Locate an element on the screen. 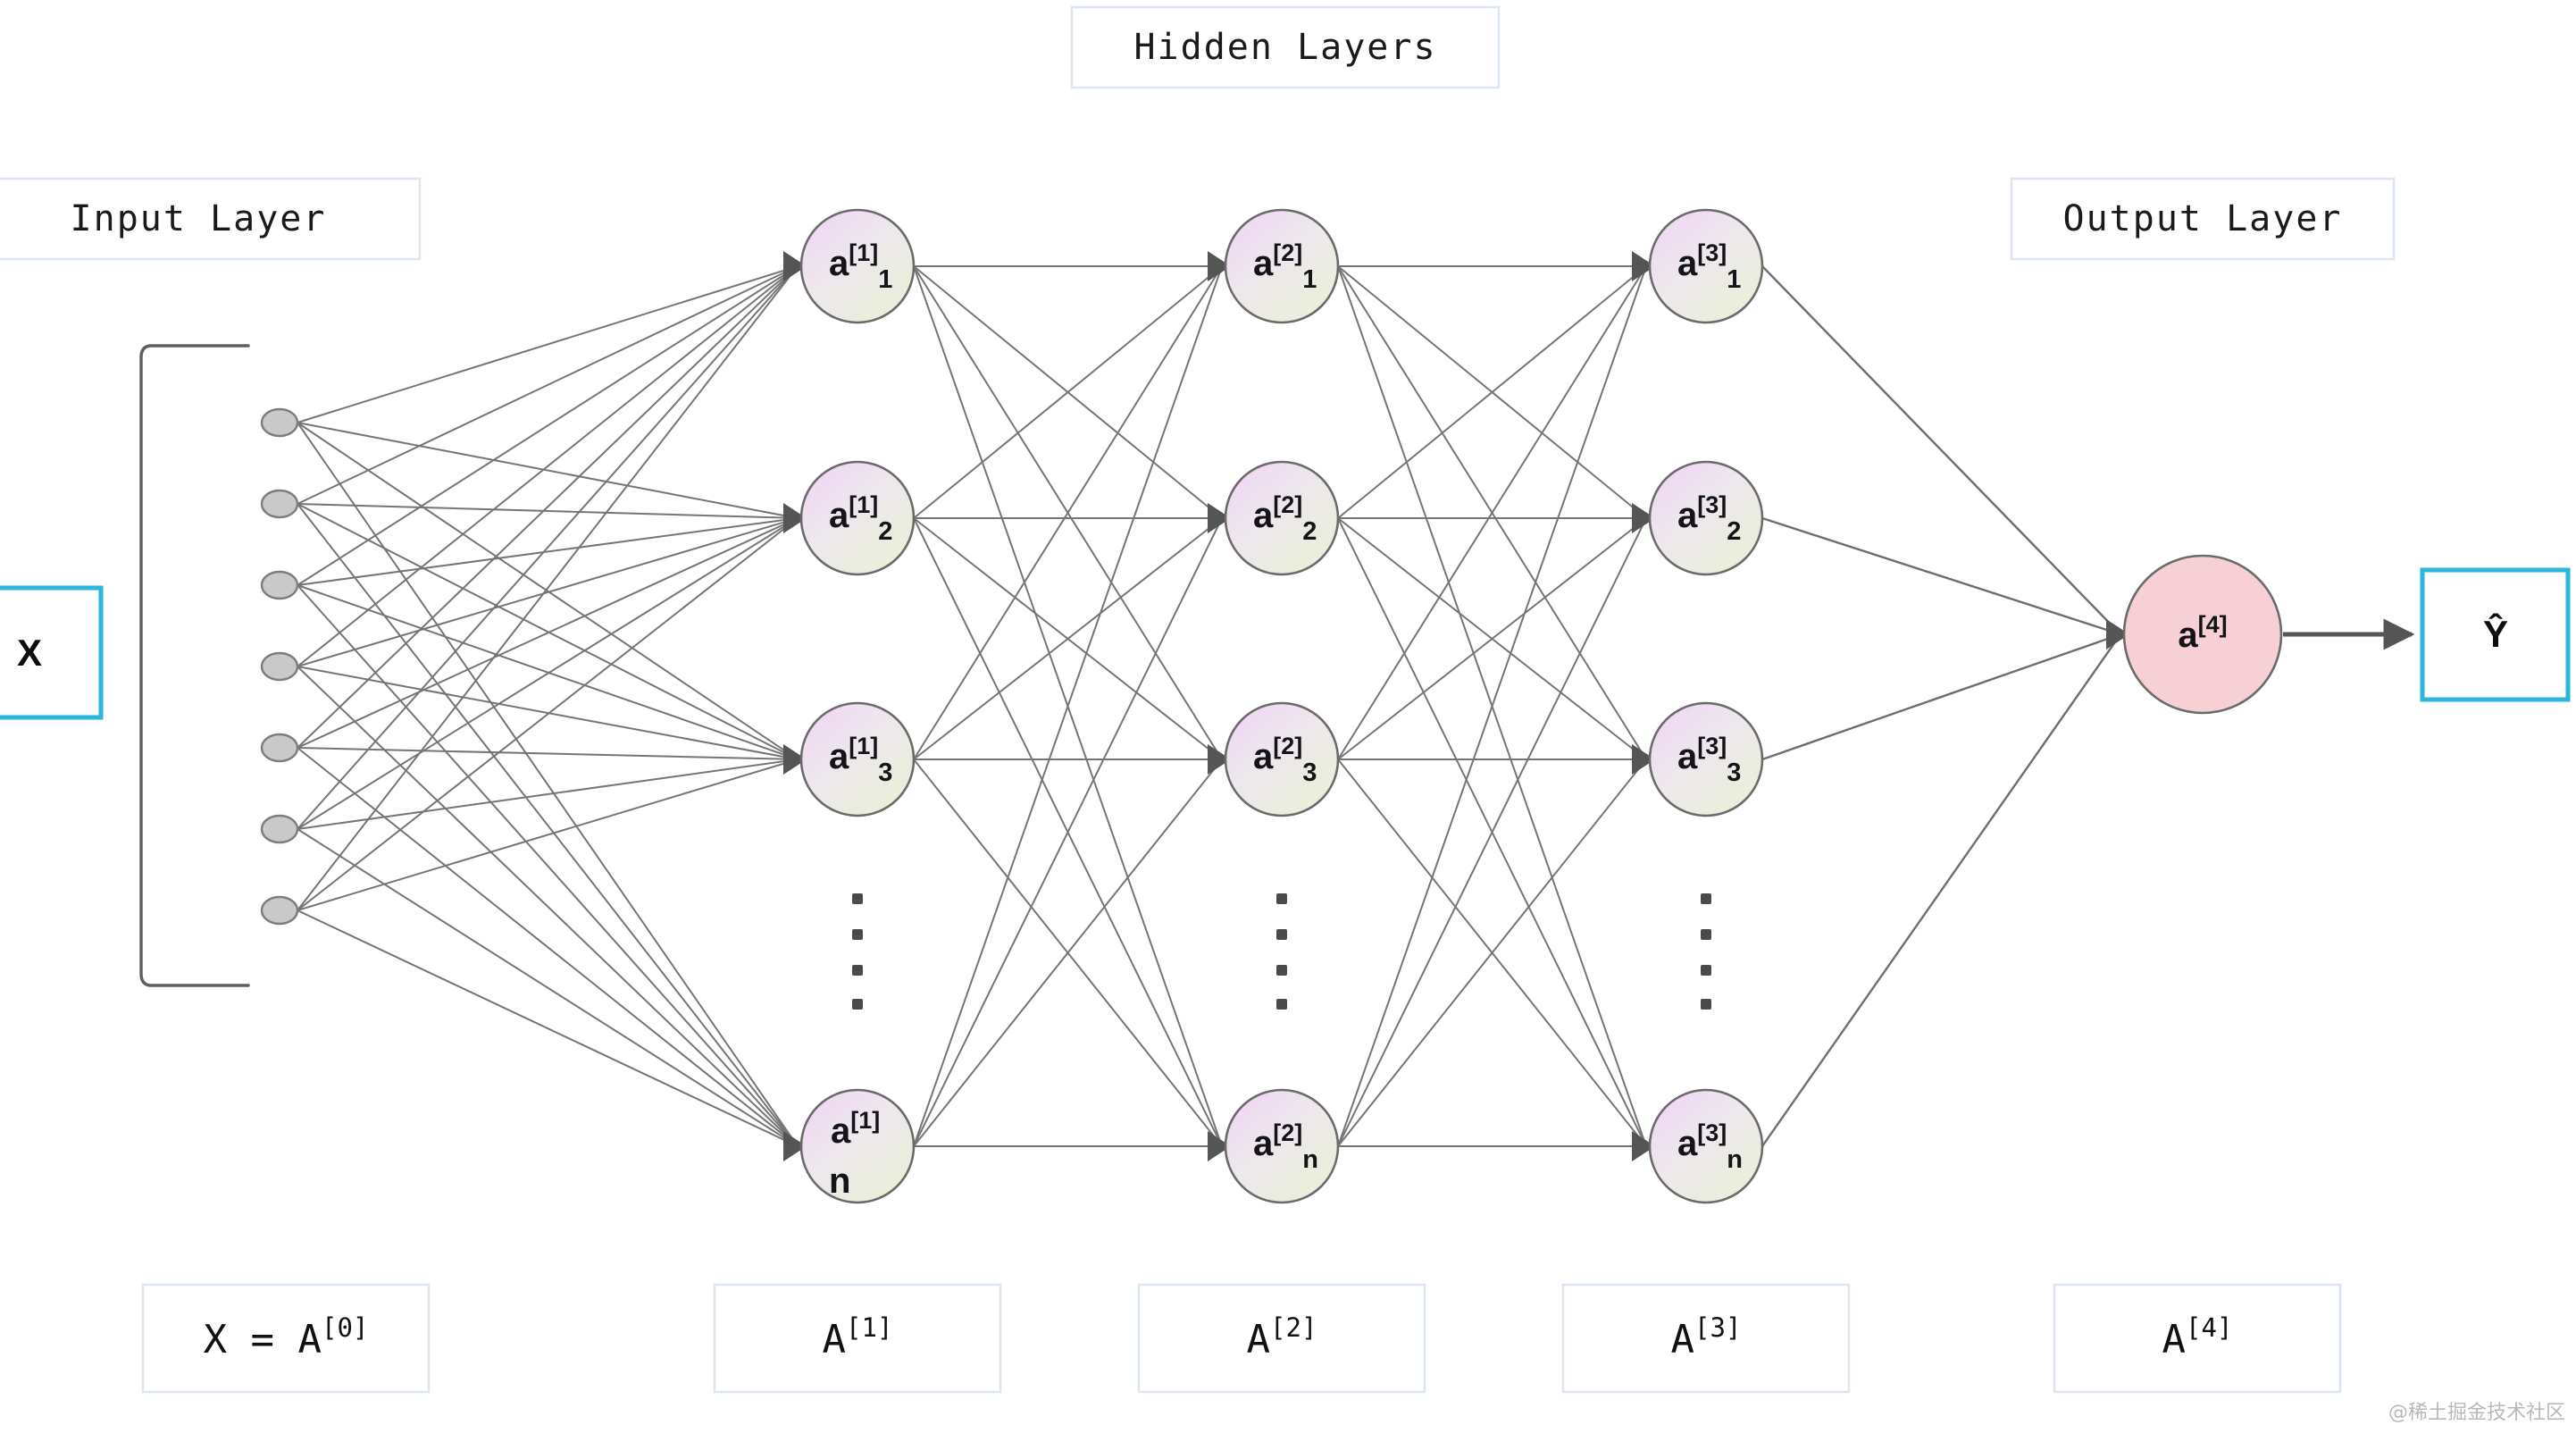  output-yhat-box: Ŷ is located at coordinates (2495, 634).